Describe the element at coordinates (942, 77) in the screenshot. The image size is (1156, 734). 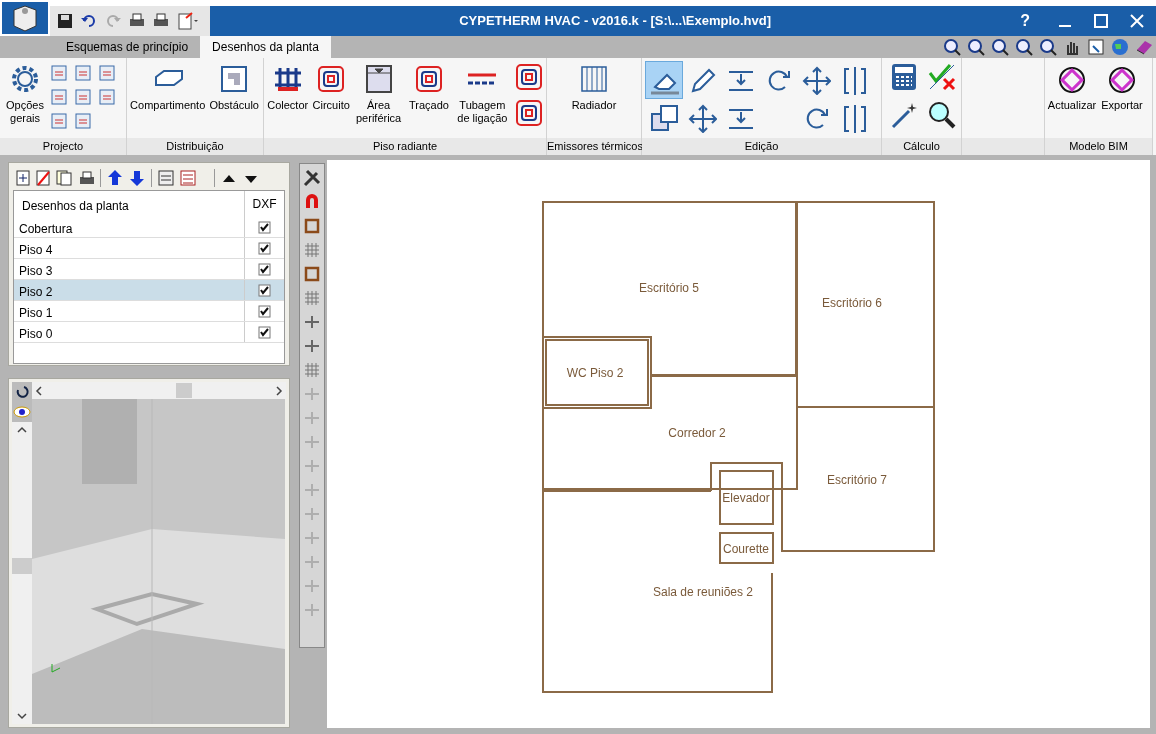
I see `check-cross-icon` at that location.